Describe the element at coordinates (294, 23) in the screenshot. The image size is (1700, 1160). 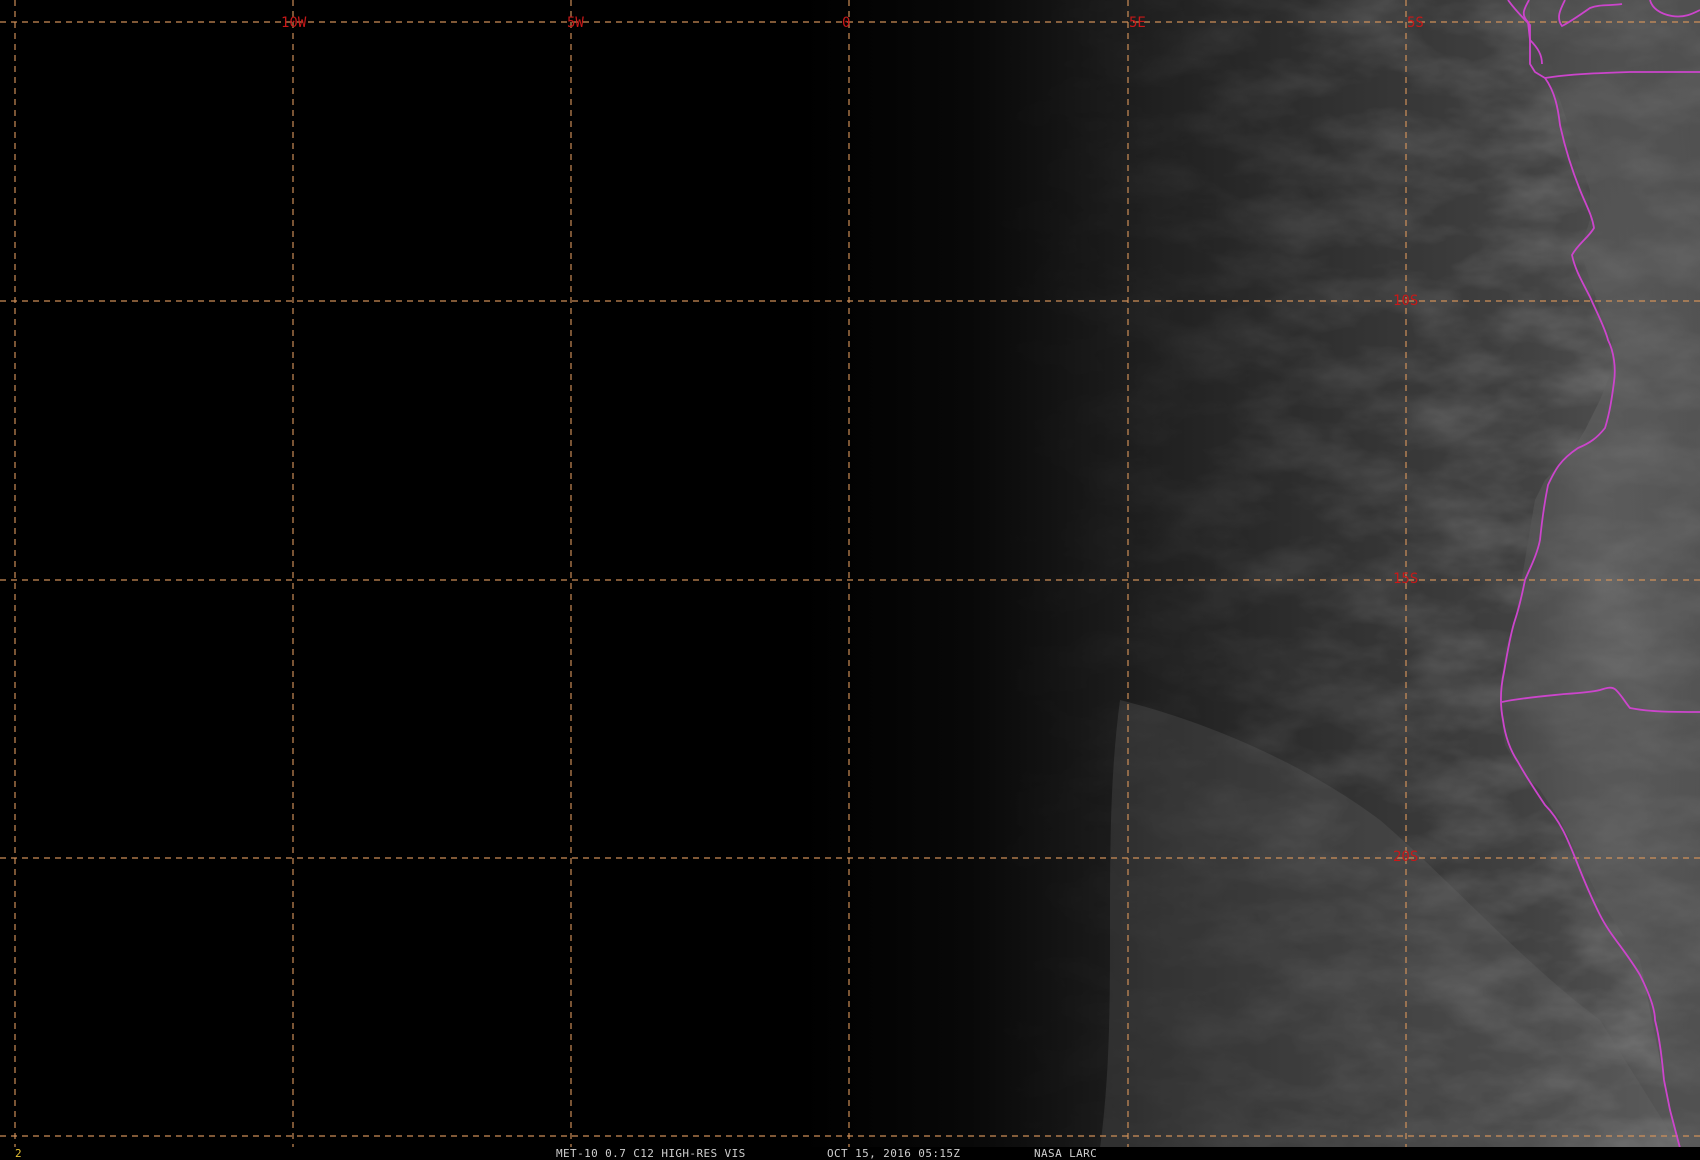
I see `longitude-label: 10W` at that location.